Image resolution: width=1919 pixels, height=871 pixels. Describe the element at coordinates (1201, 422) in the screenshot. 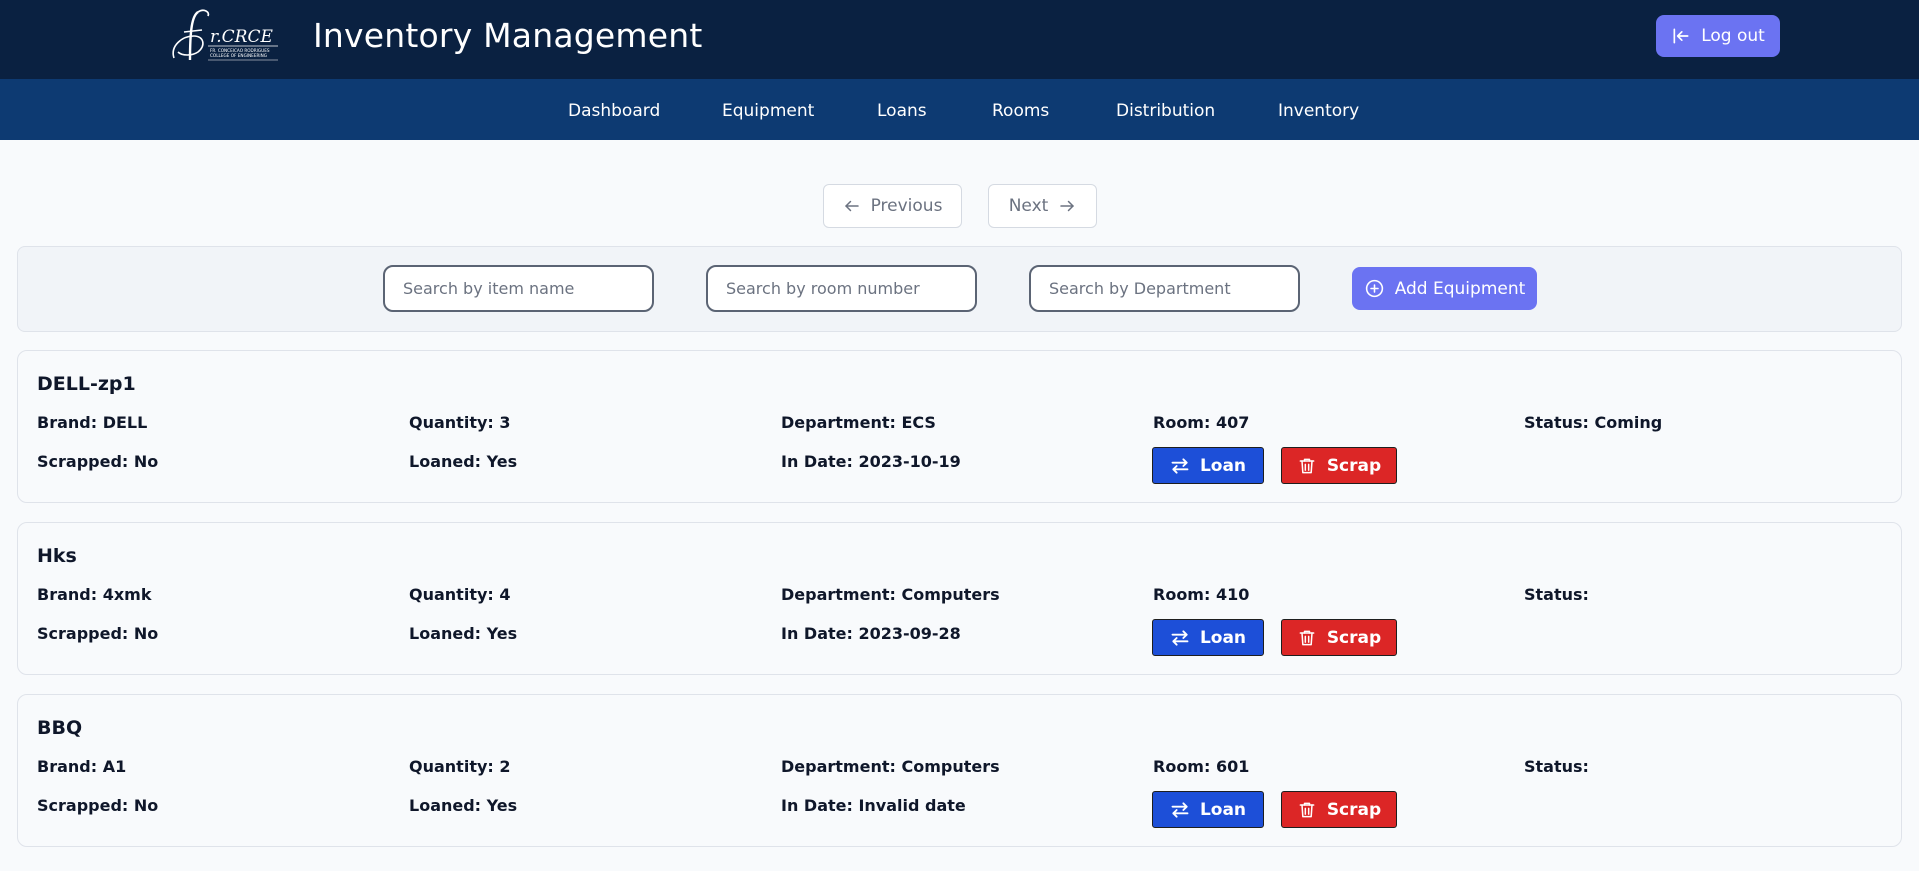

I see `equipment-room: Room: 407` at that location.